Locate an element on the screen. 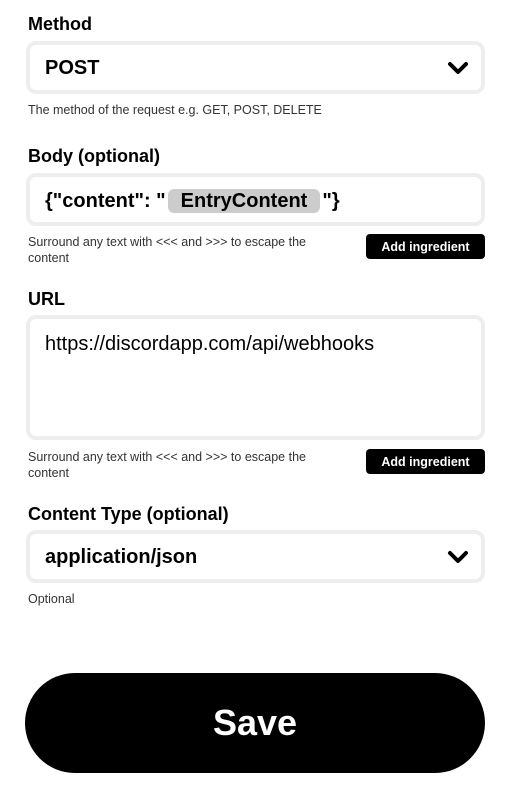  url-label: URL is located at coordinates (46, 299).